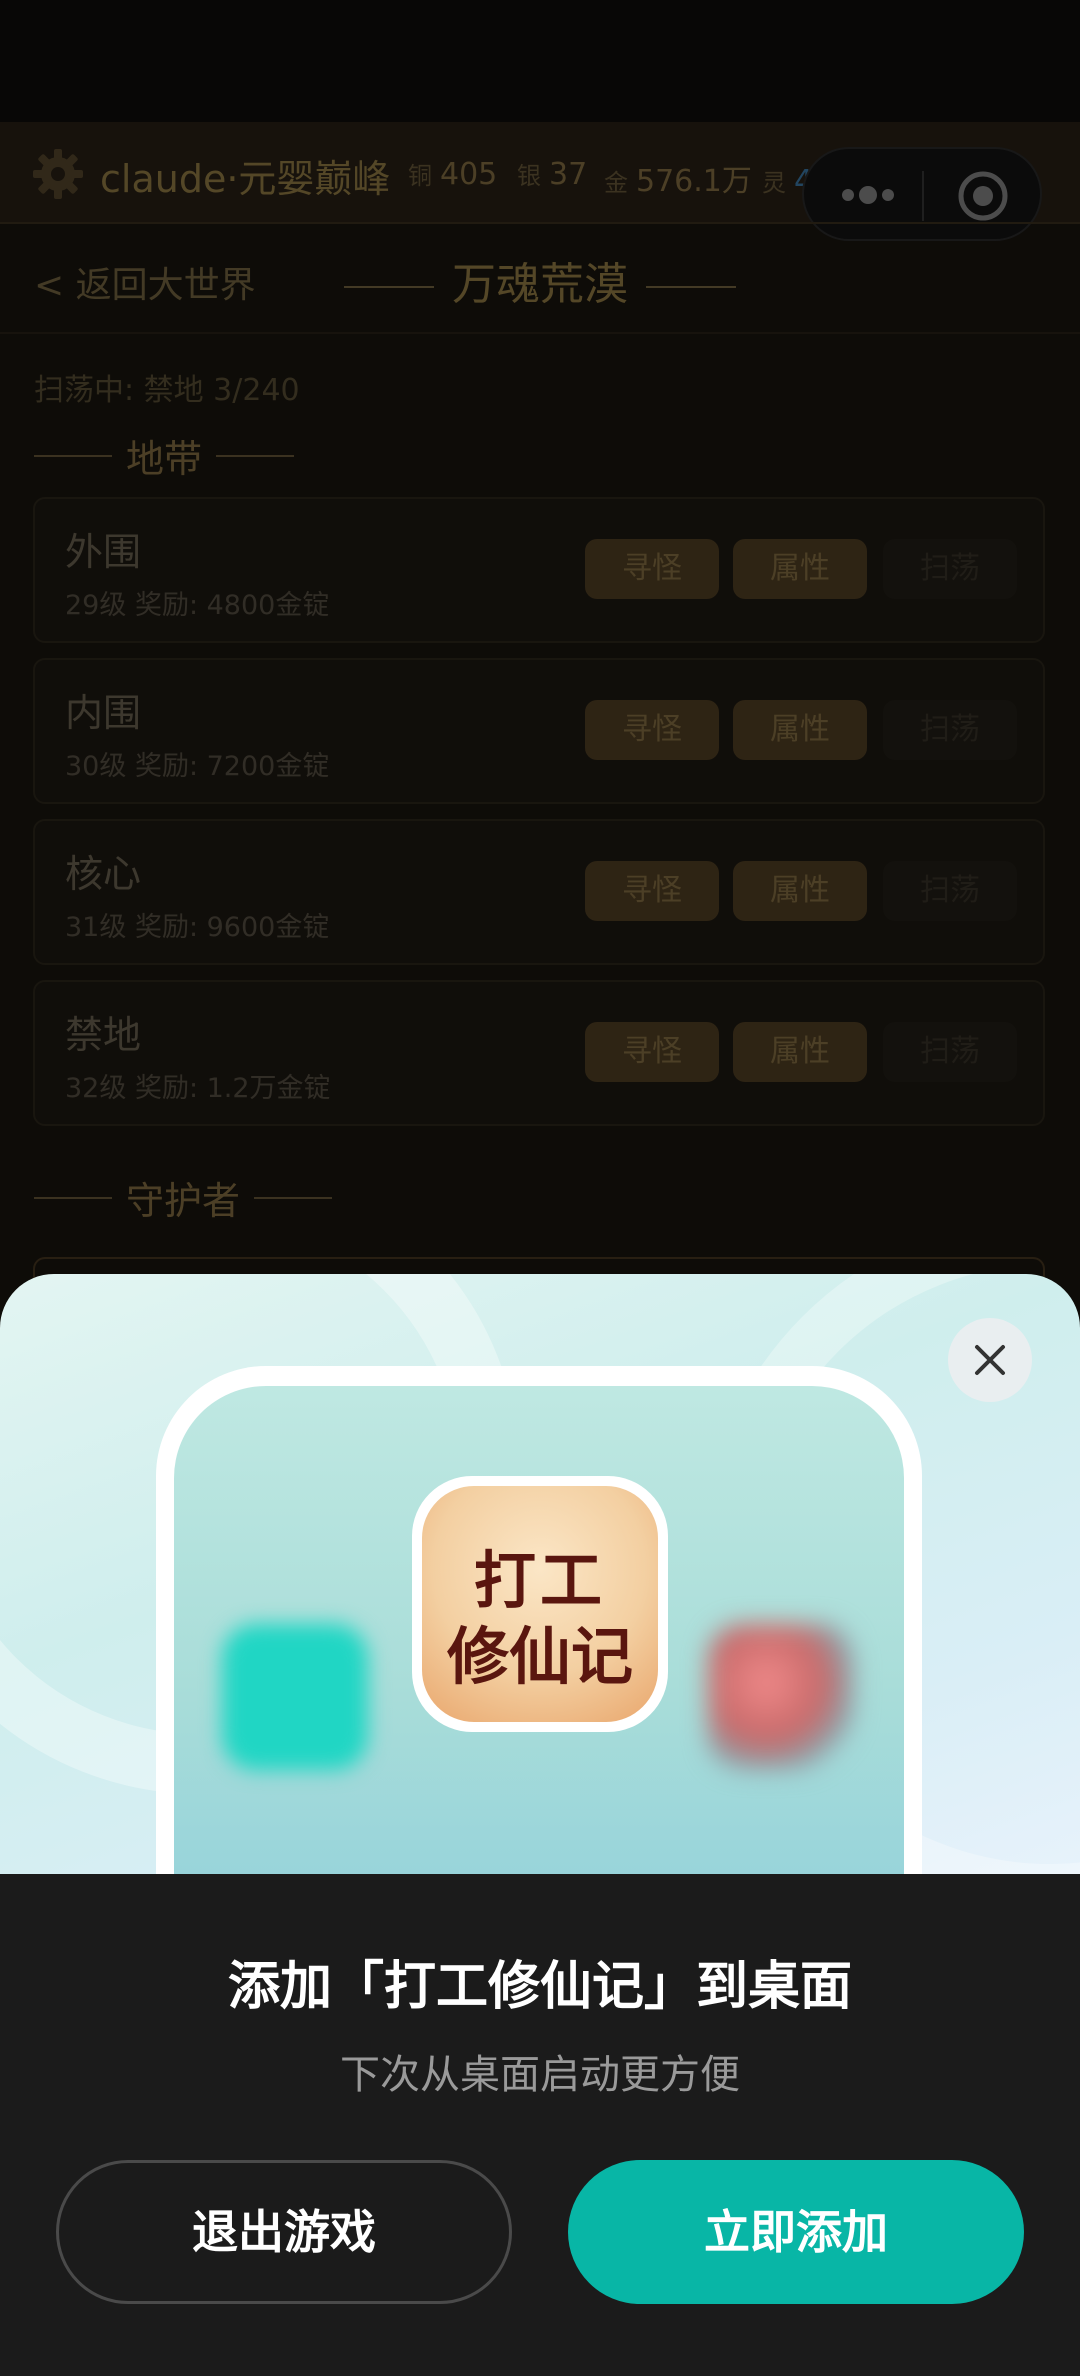 The height and width of the screenshot is (2376, 1080). What do you see at coordinates (539, 1987) in the screenshot?
I see `dialog-title: 添加「打工修仙记」到桌面` at bounding box center [539, 1987].